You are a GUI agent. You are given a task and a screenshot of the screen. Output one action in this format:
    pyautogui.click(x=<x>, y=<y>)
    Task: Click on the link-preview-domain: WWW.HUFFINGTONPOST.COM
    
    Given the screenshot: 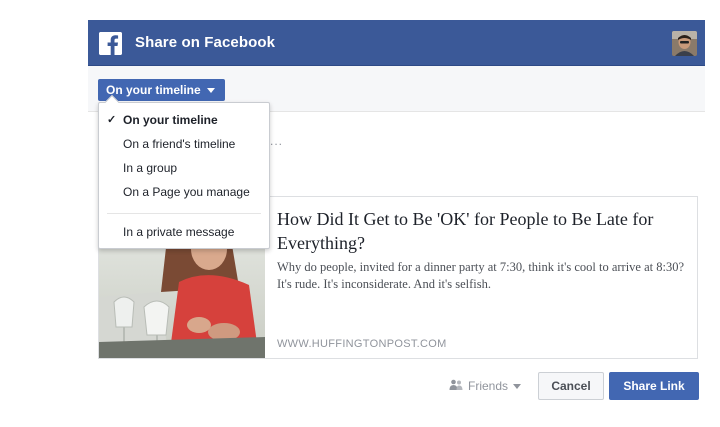 What is the action you would take?
    pyautogui.click(x=362, y=344)
    